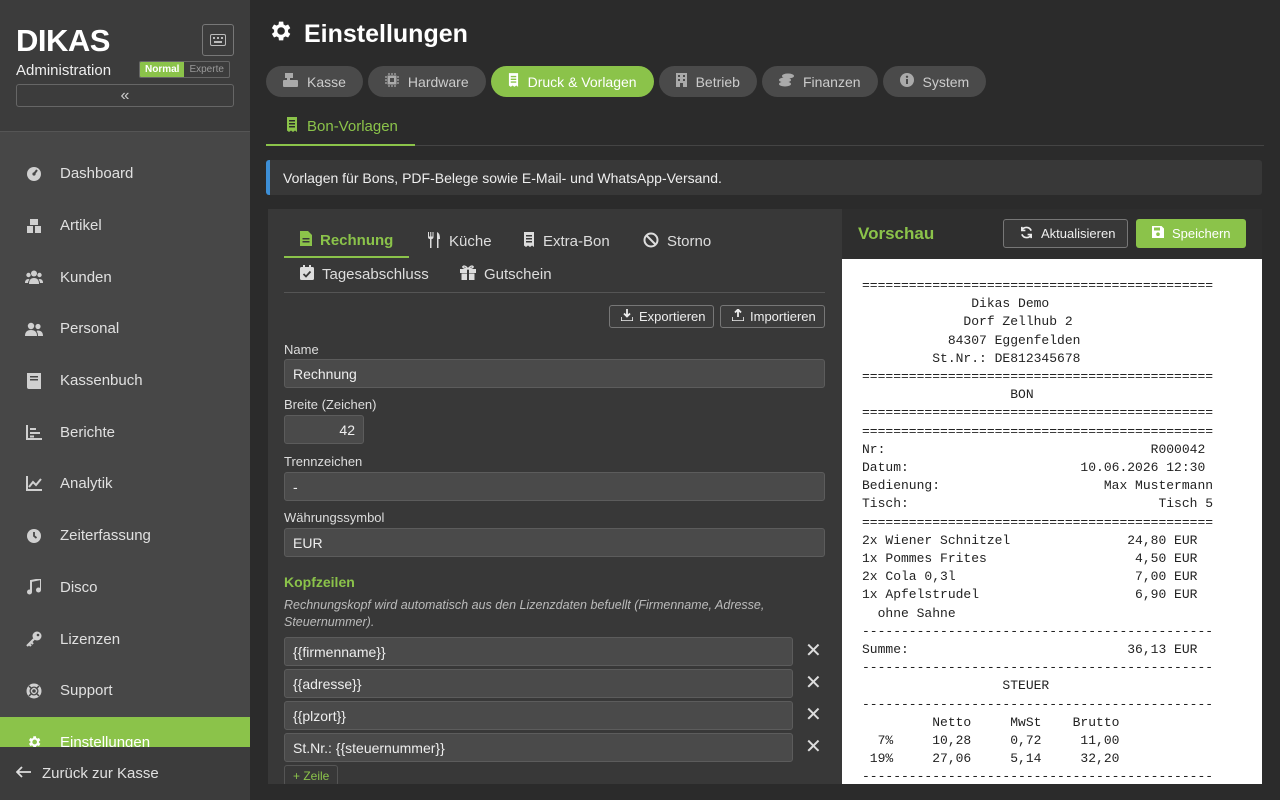 Image resolution: width=1280 pixels, height=800 pixels. Describe the element at coordinates (125, 66) in the screenshot. I see `sidebar-header: DIKAS Administration Normal Experte «` at that location.